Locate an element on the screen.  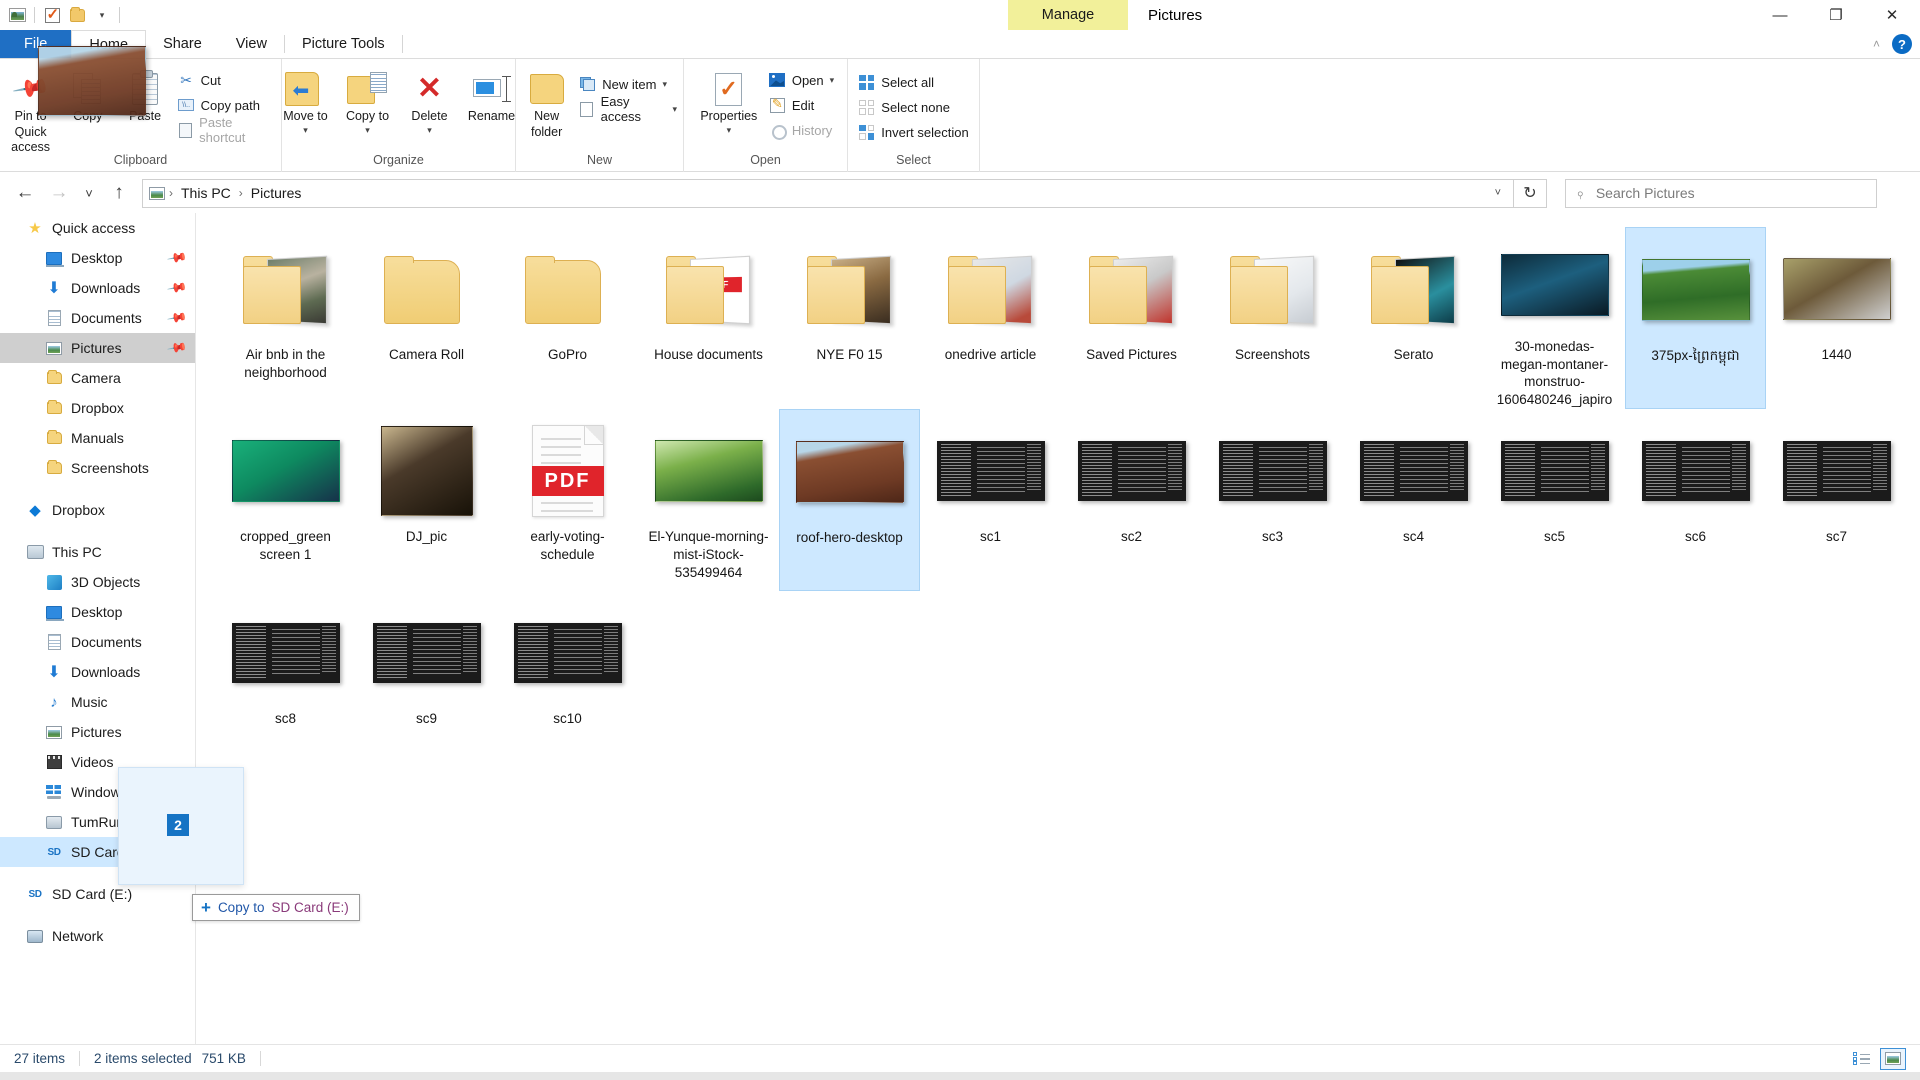
tab-picture-tools: Picture Tools is located at coordinates (343, 44).